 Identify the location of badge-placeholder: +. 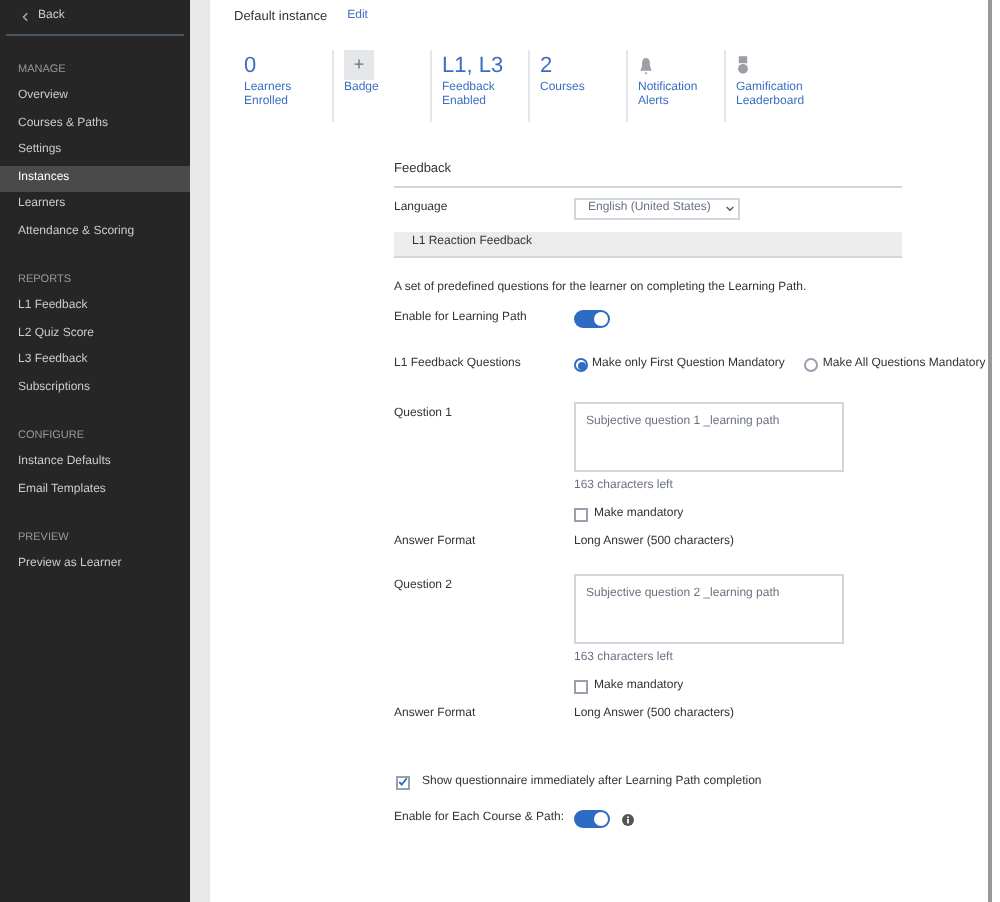
(359, 65).